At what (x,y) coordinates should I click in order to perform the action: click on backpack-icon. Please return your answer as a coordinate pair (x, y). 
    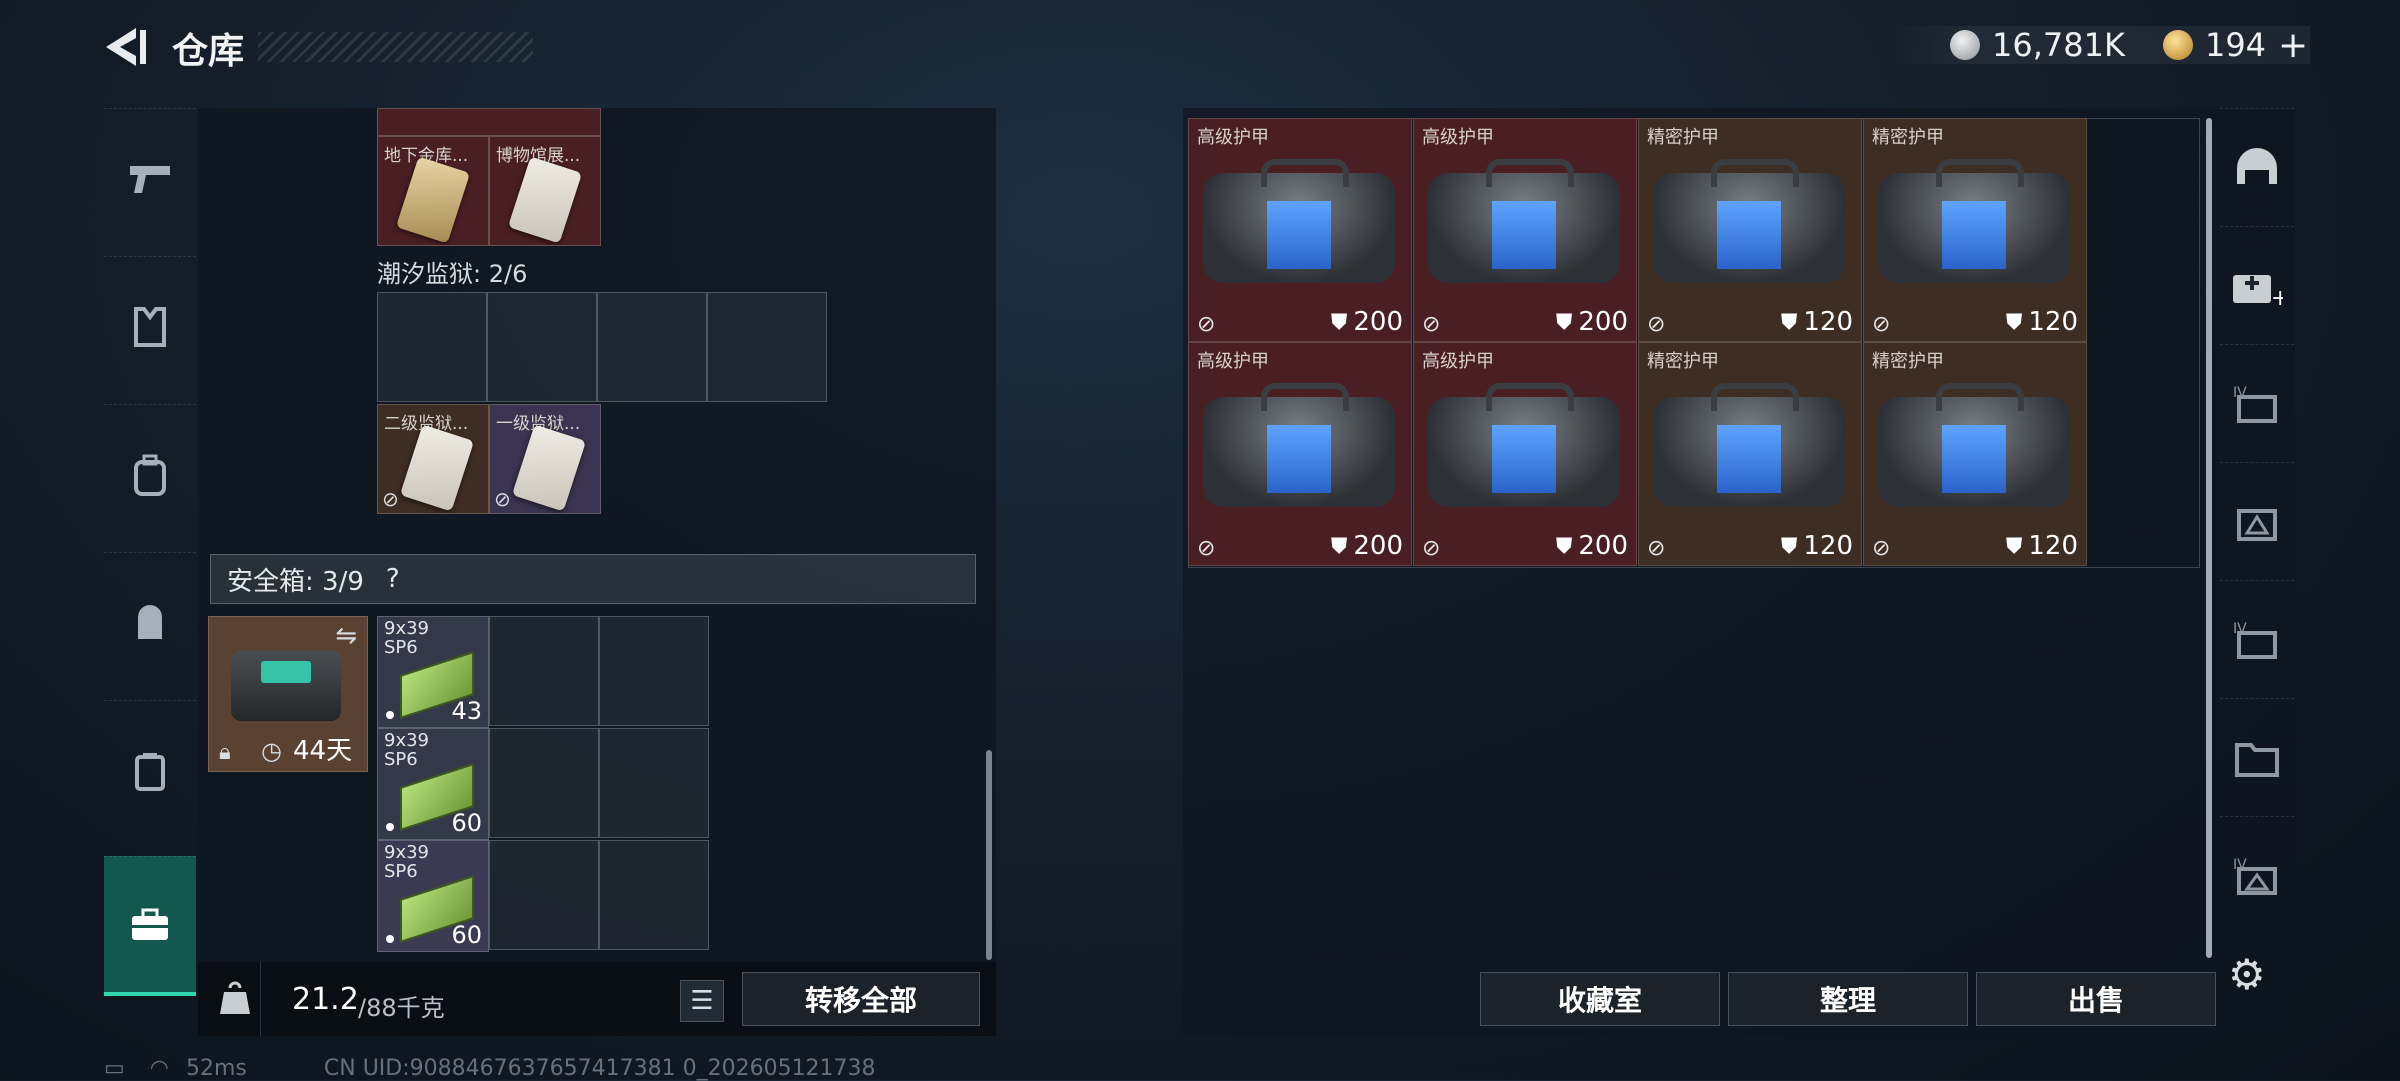
    Looking at the image, I should click on (150, 475).